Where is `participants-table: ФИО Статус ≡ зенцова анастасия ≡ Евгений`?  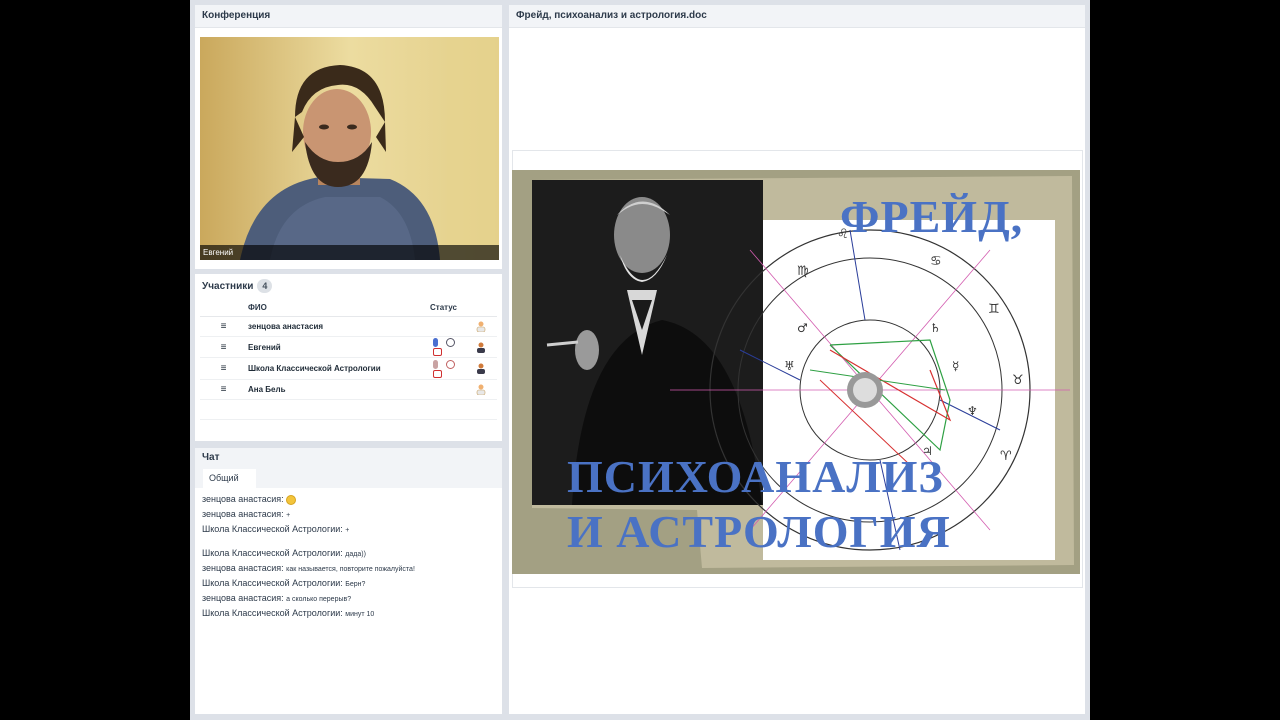
participants-table: ФИО Статус ≡ зенцова анастасия ≡ Евгений is located at coordinates (348, 359).